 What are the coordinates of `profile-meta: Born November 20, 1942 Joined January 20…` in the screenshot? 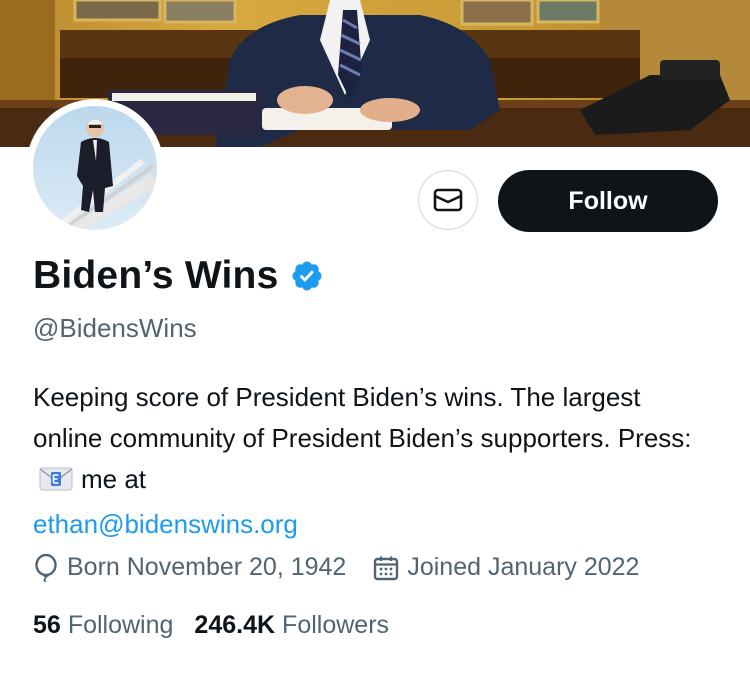 It's located at (336, 567).